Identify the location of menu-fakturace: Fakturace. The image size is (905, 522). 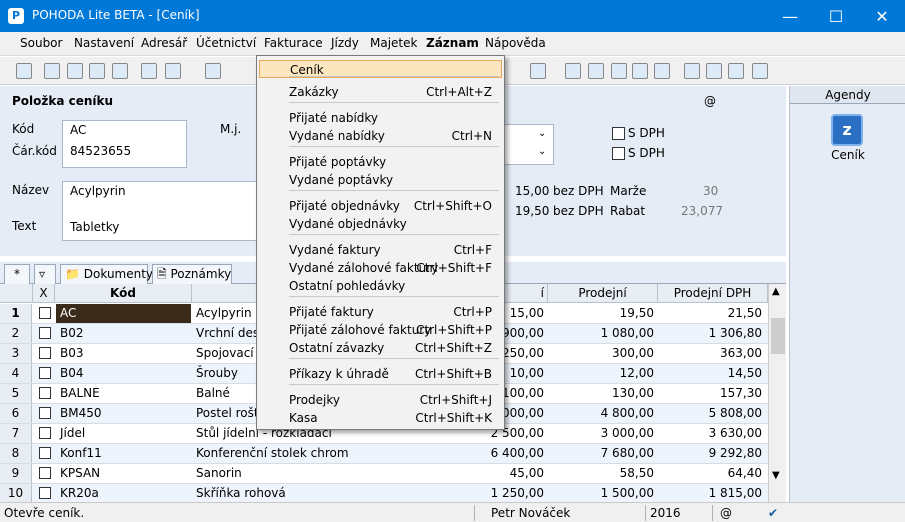
(293, 43).